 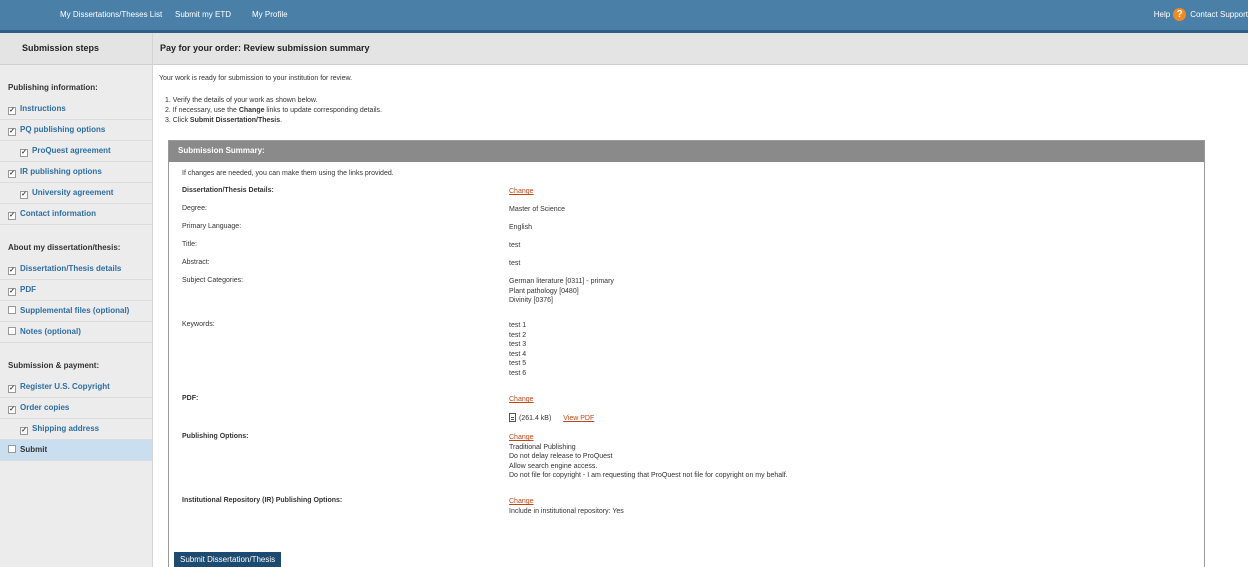 What do you see at coordinates (281, 120) in the screenshot?
I see `step-3-text-end: .` at bounding box center [281, 120].